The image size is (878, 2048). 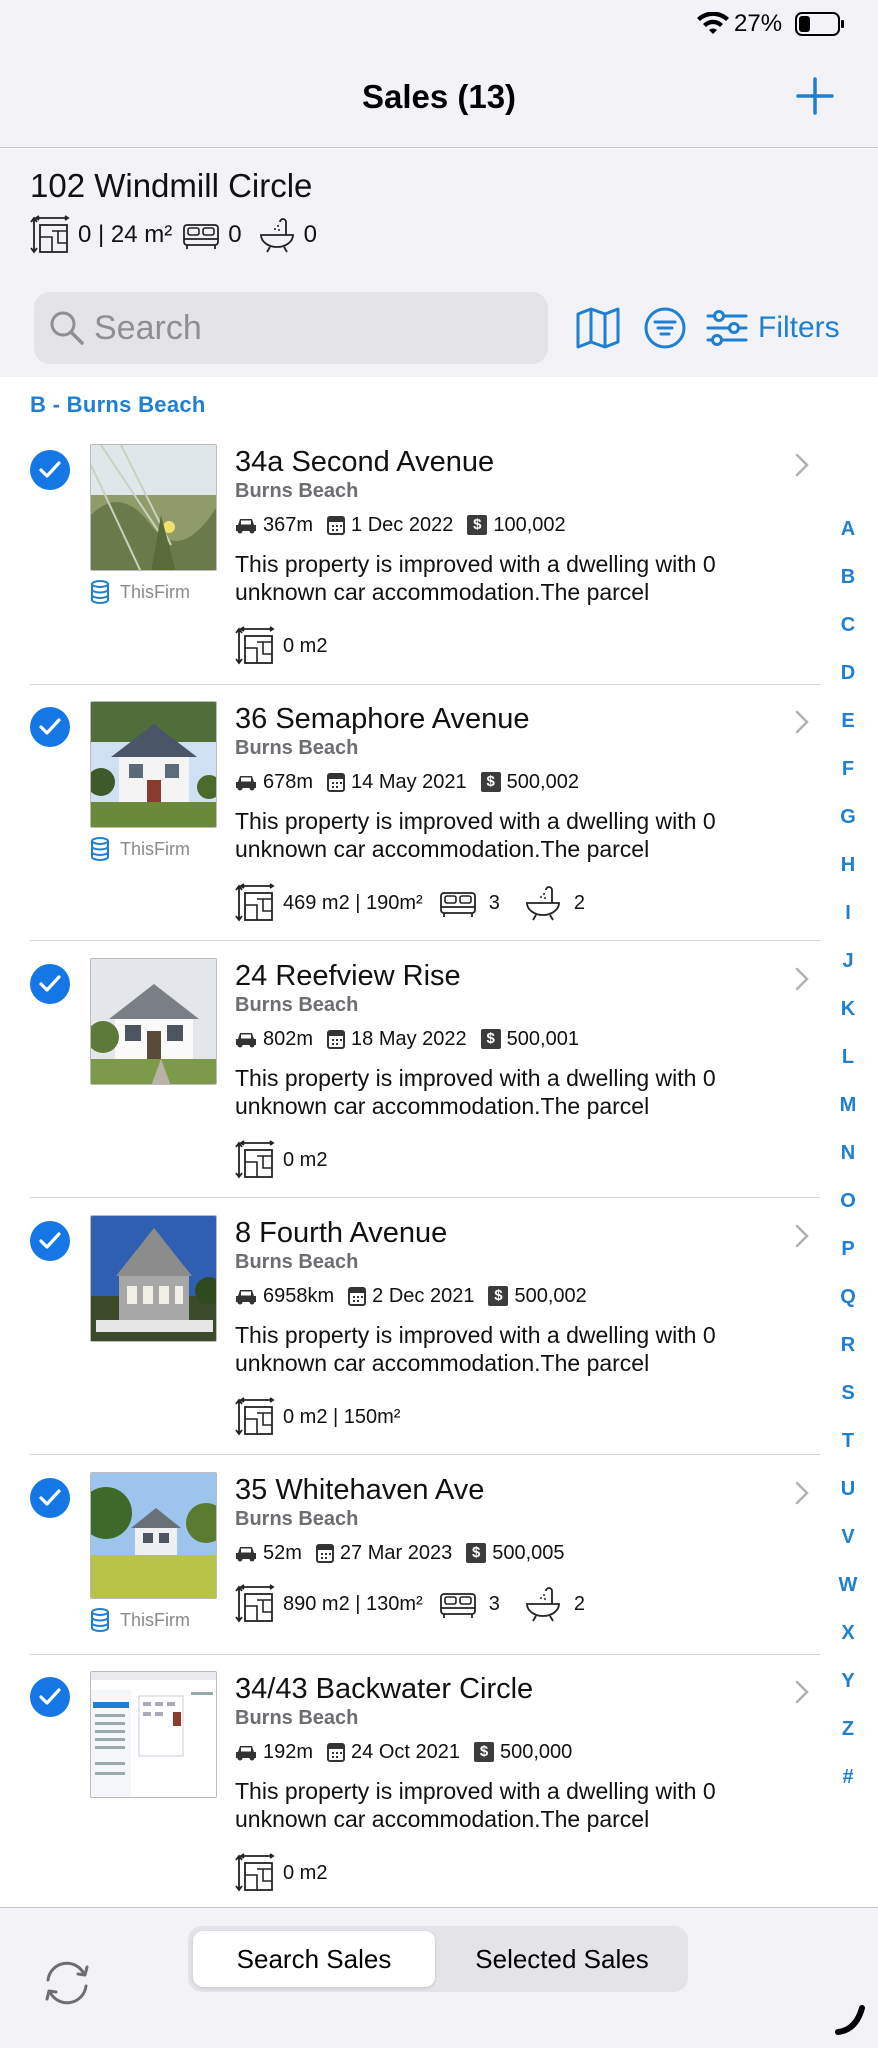 What do you see at coordinates (100, 592) in the screenshot?
I see `database-icon` at bounding box center [100, 592].